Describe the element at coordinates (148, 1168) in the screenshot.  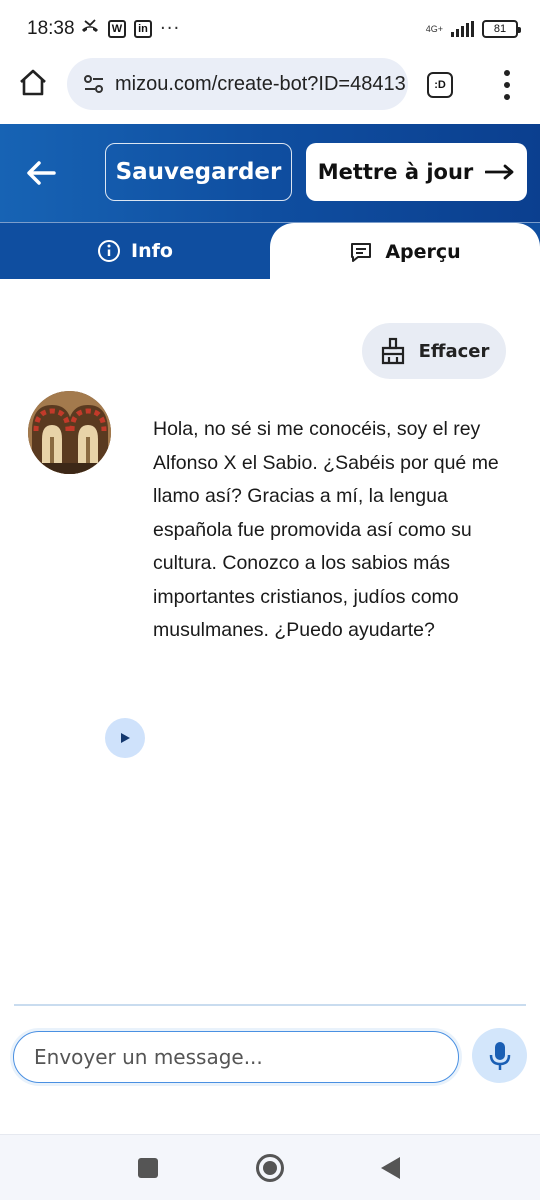
I see `recents-icon` at that location.